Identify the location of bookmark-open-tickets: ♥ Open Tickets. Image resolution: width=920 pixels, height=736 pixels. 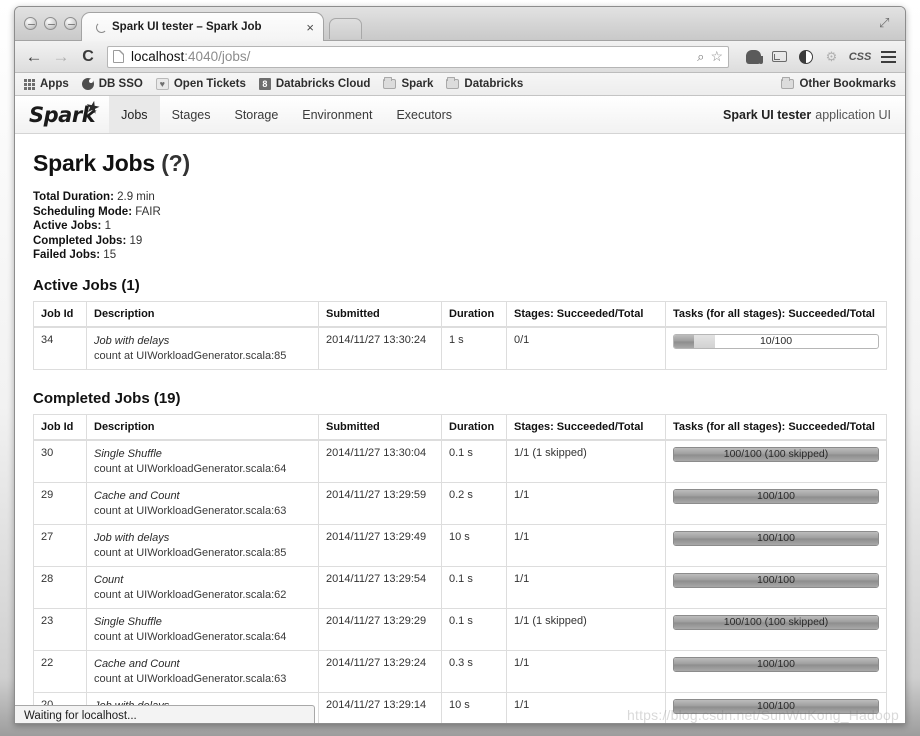
(200, 84).